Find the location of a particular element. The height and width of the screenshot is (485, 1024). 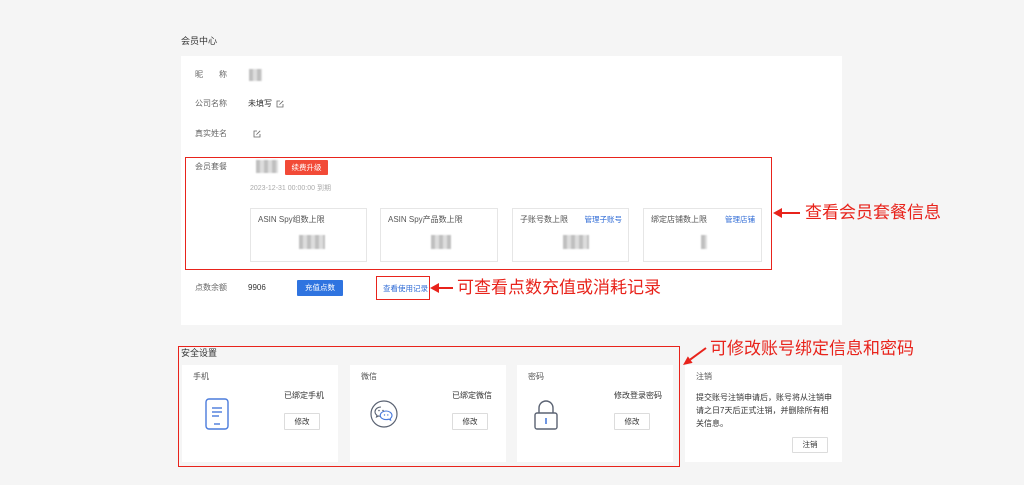

annotation-box-plan is located at coordinates (478, 213).